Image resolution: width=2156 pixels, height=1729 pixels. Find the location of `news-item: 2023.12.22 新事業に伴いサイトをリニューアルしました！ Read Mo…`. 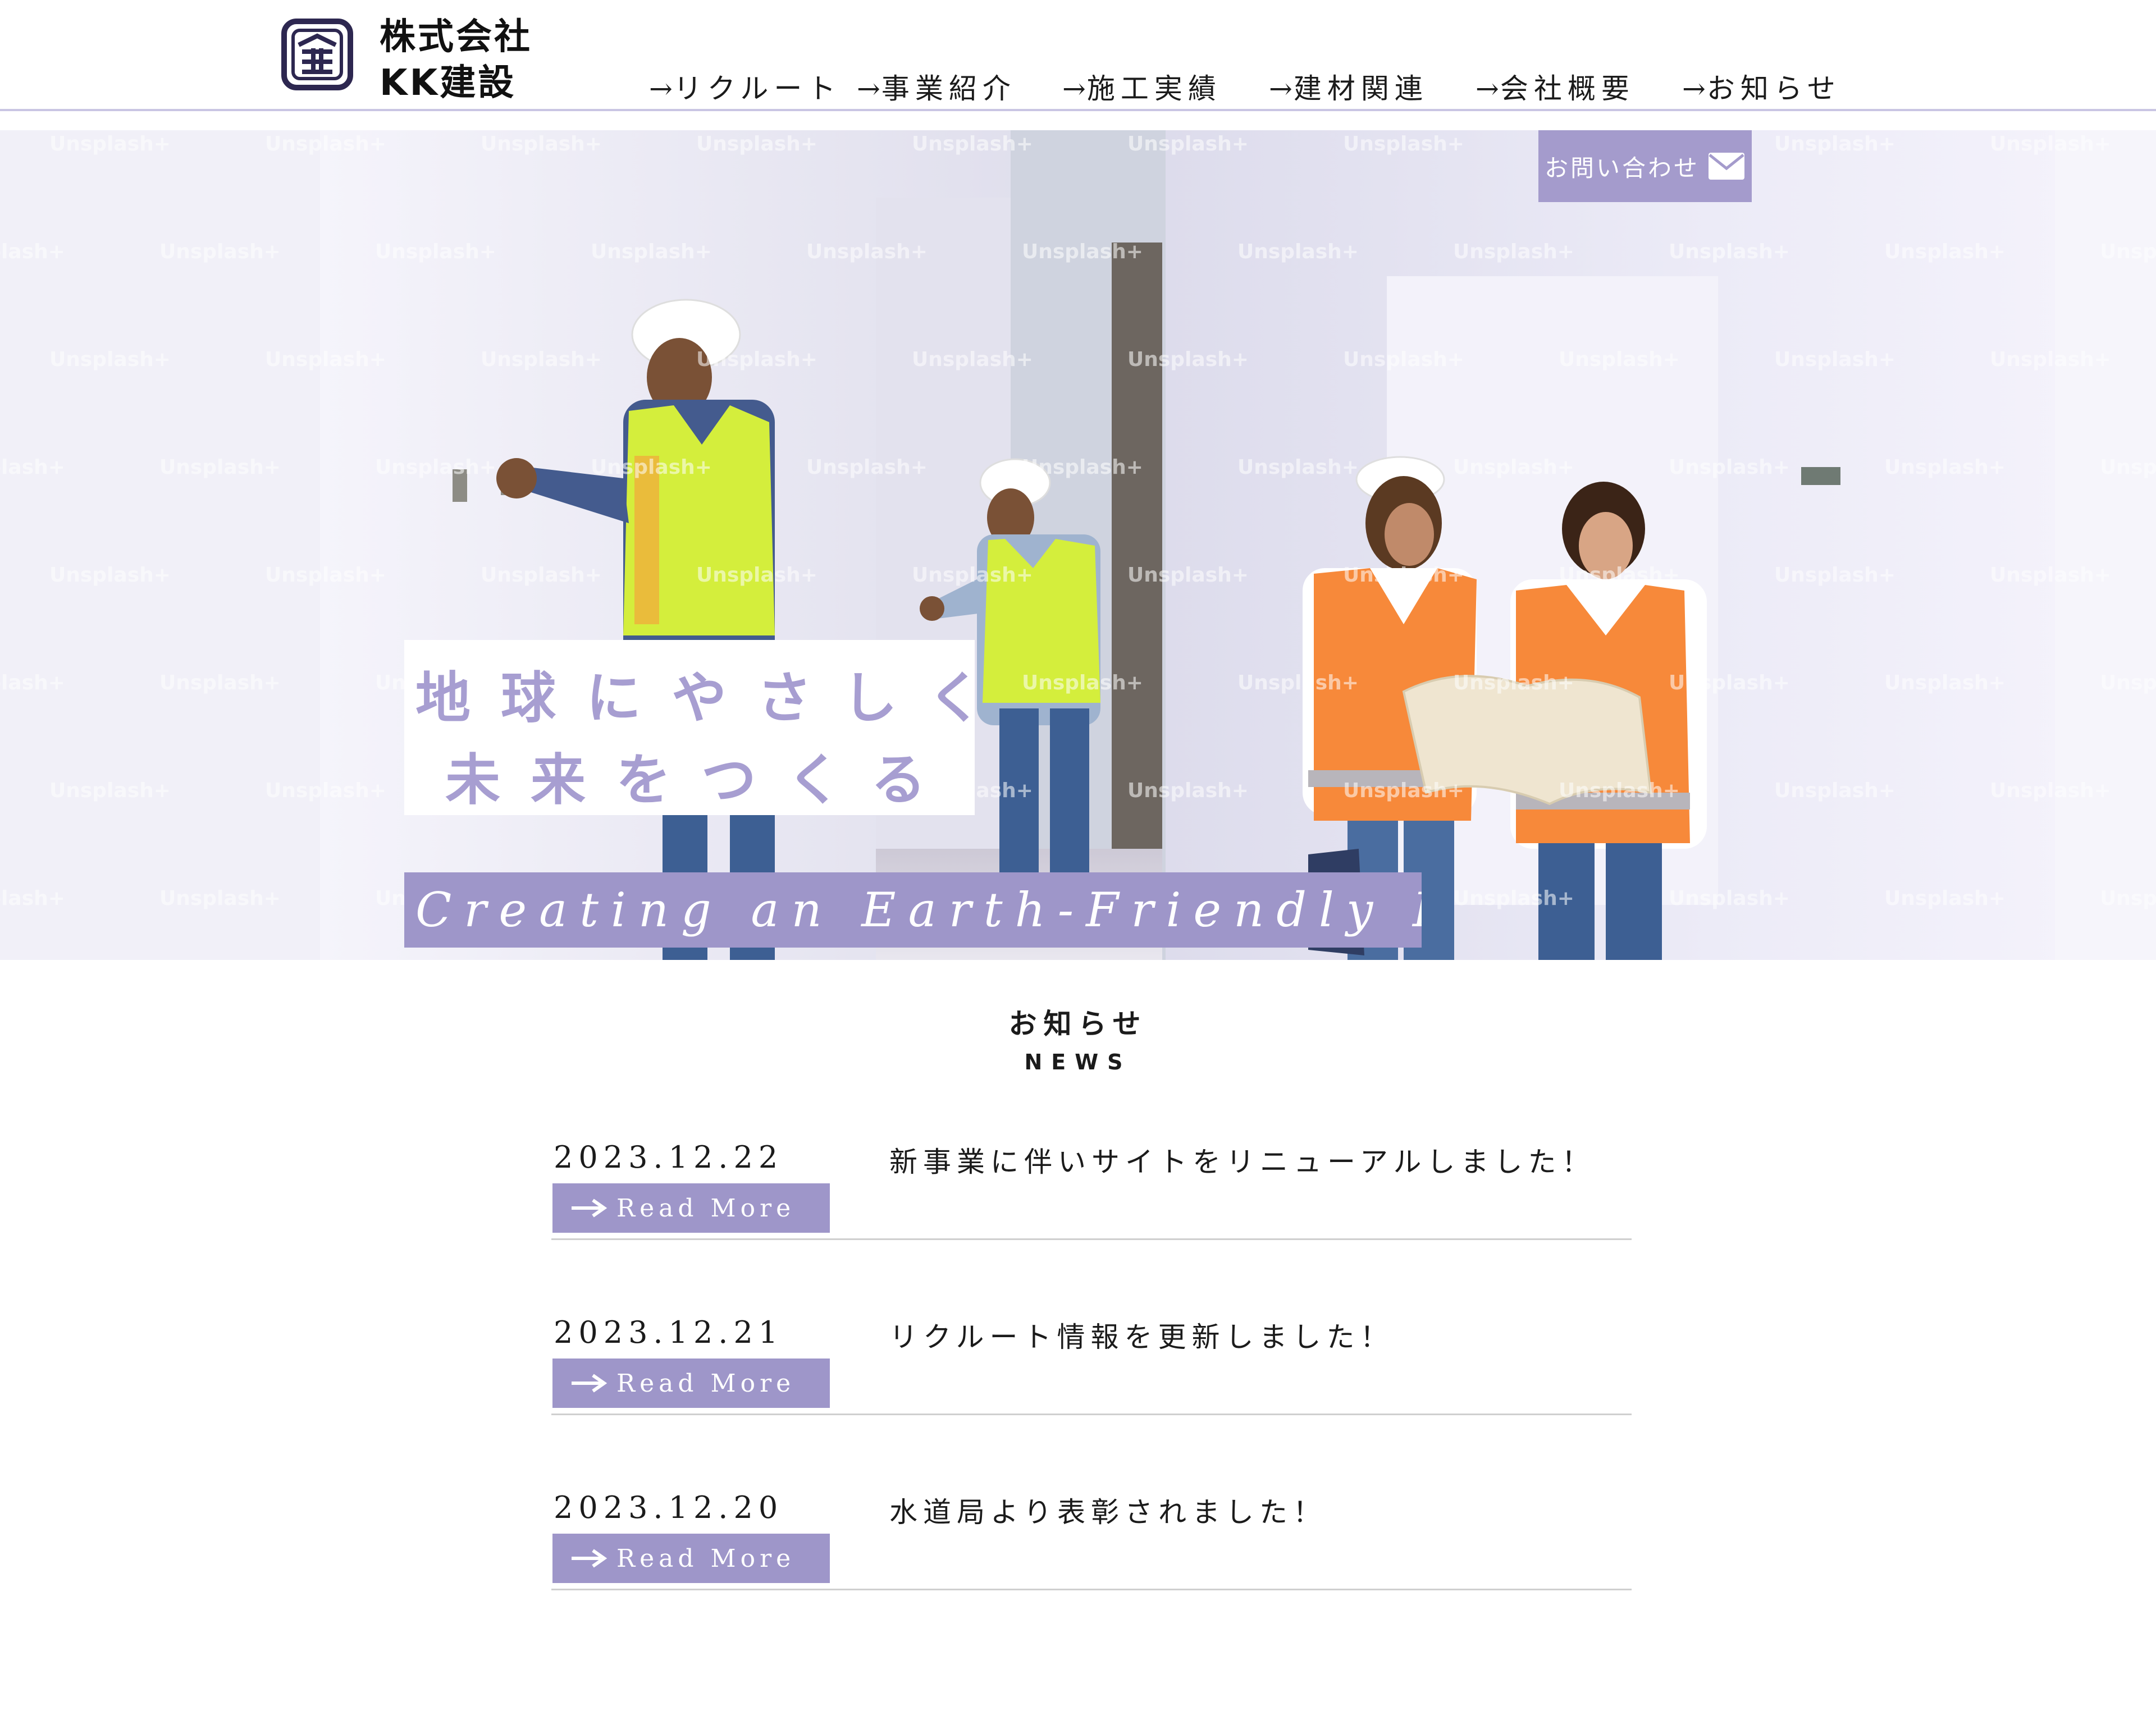

news-item: 2023.12.22 新事業に伴いサイトをリニューアルしました！ Read Mo… is located at coordinates (1091, 1228).